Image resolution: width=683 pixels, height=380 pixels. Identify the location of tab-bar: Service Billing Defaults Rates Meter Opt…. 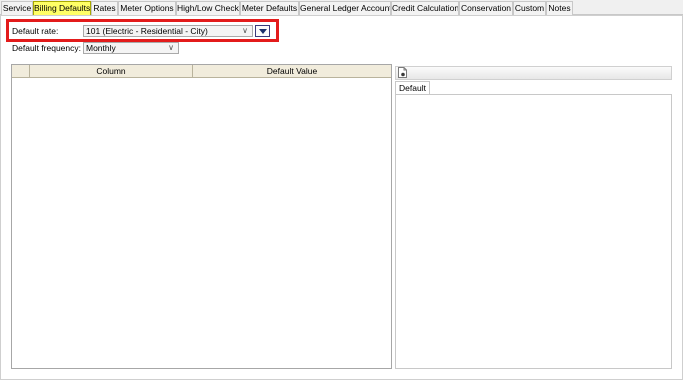
(341, 7).